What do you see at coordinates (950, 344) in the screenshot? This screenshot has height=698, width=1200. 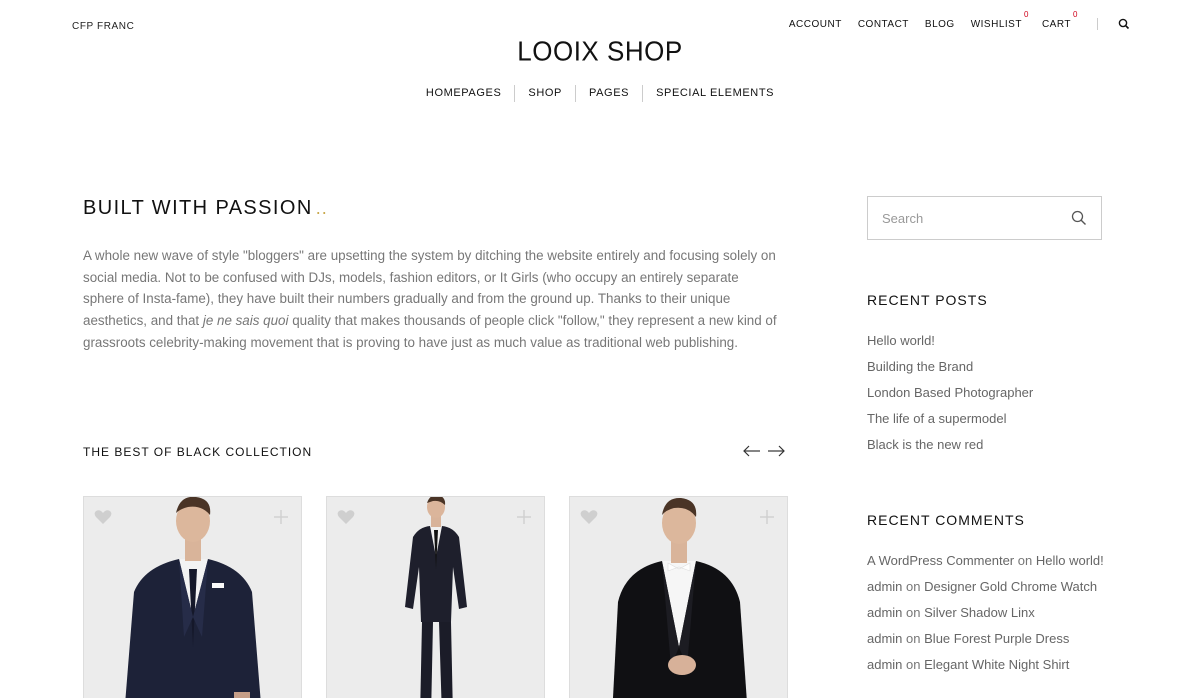 I see `recent-post-link: Hello world!` at bounding box center [950, 344].